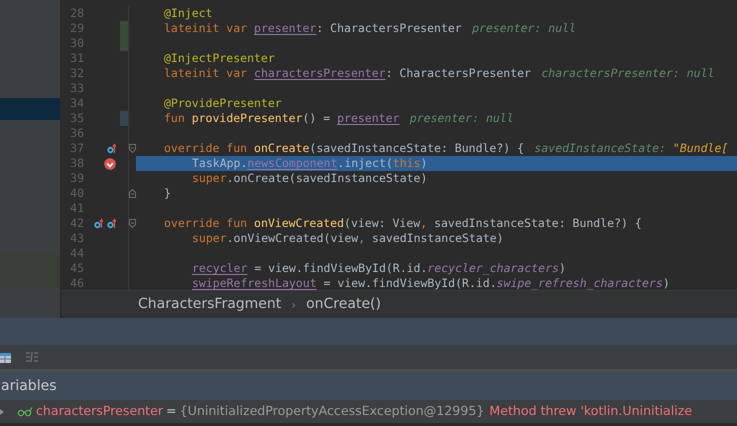 This screenshot has width=737, height=426. What do you see at coordinates (76, 163) in the screenshot?
I see `line-number: 38` at bounding box center [76, 163].